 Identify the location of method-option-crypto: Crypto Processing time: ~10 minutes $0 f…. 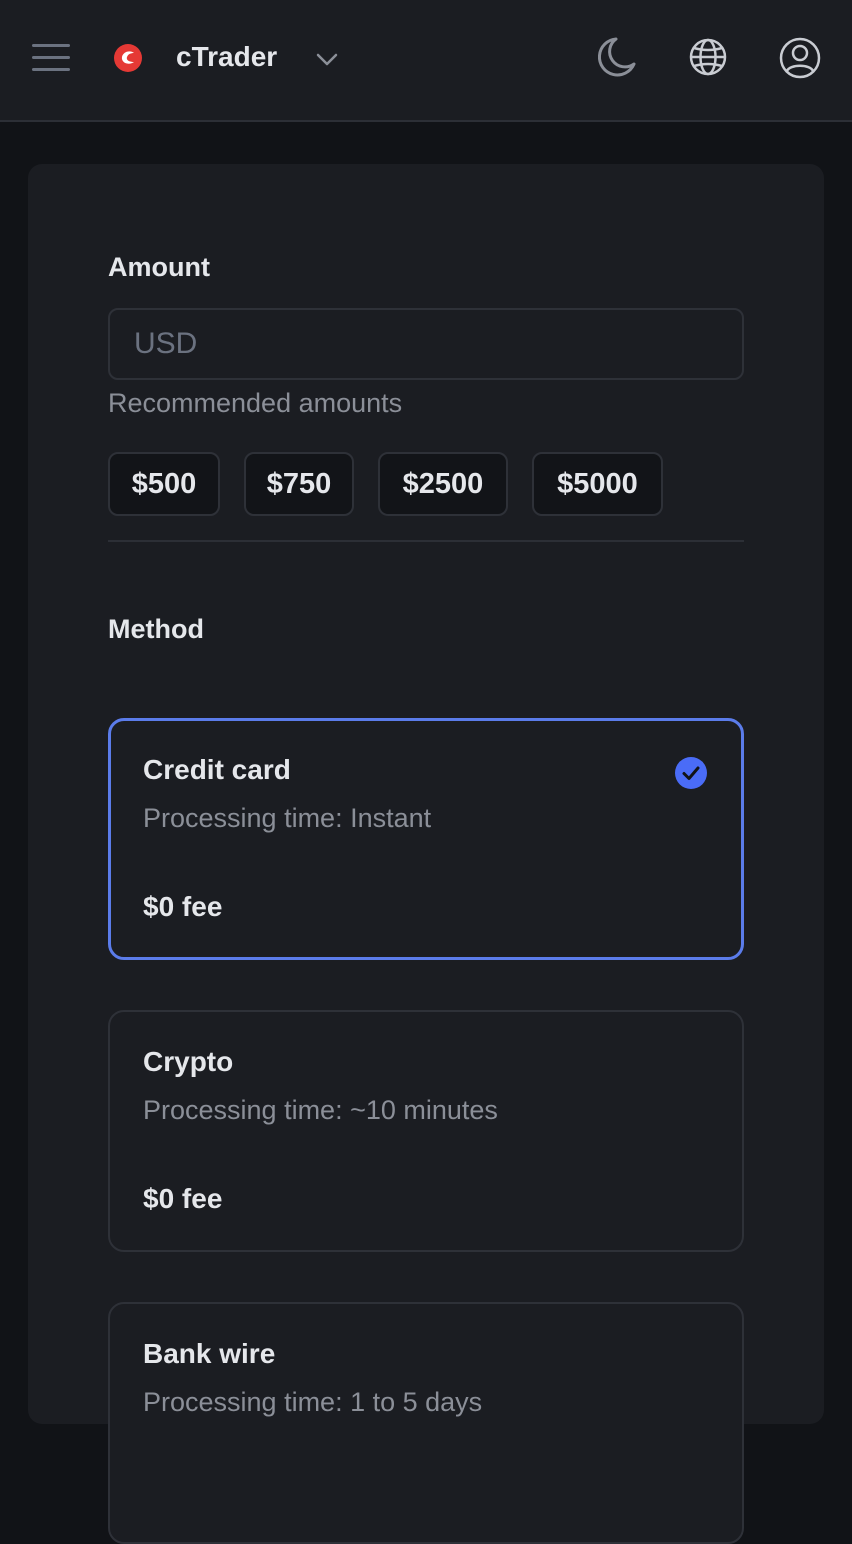
(426, 1131).